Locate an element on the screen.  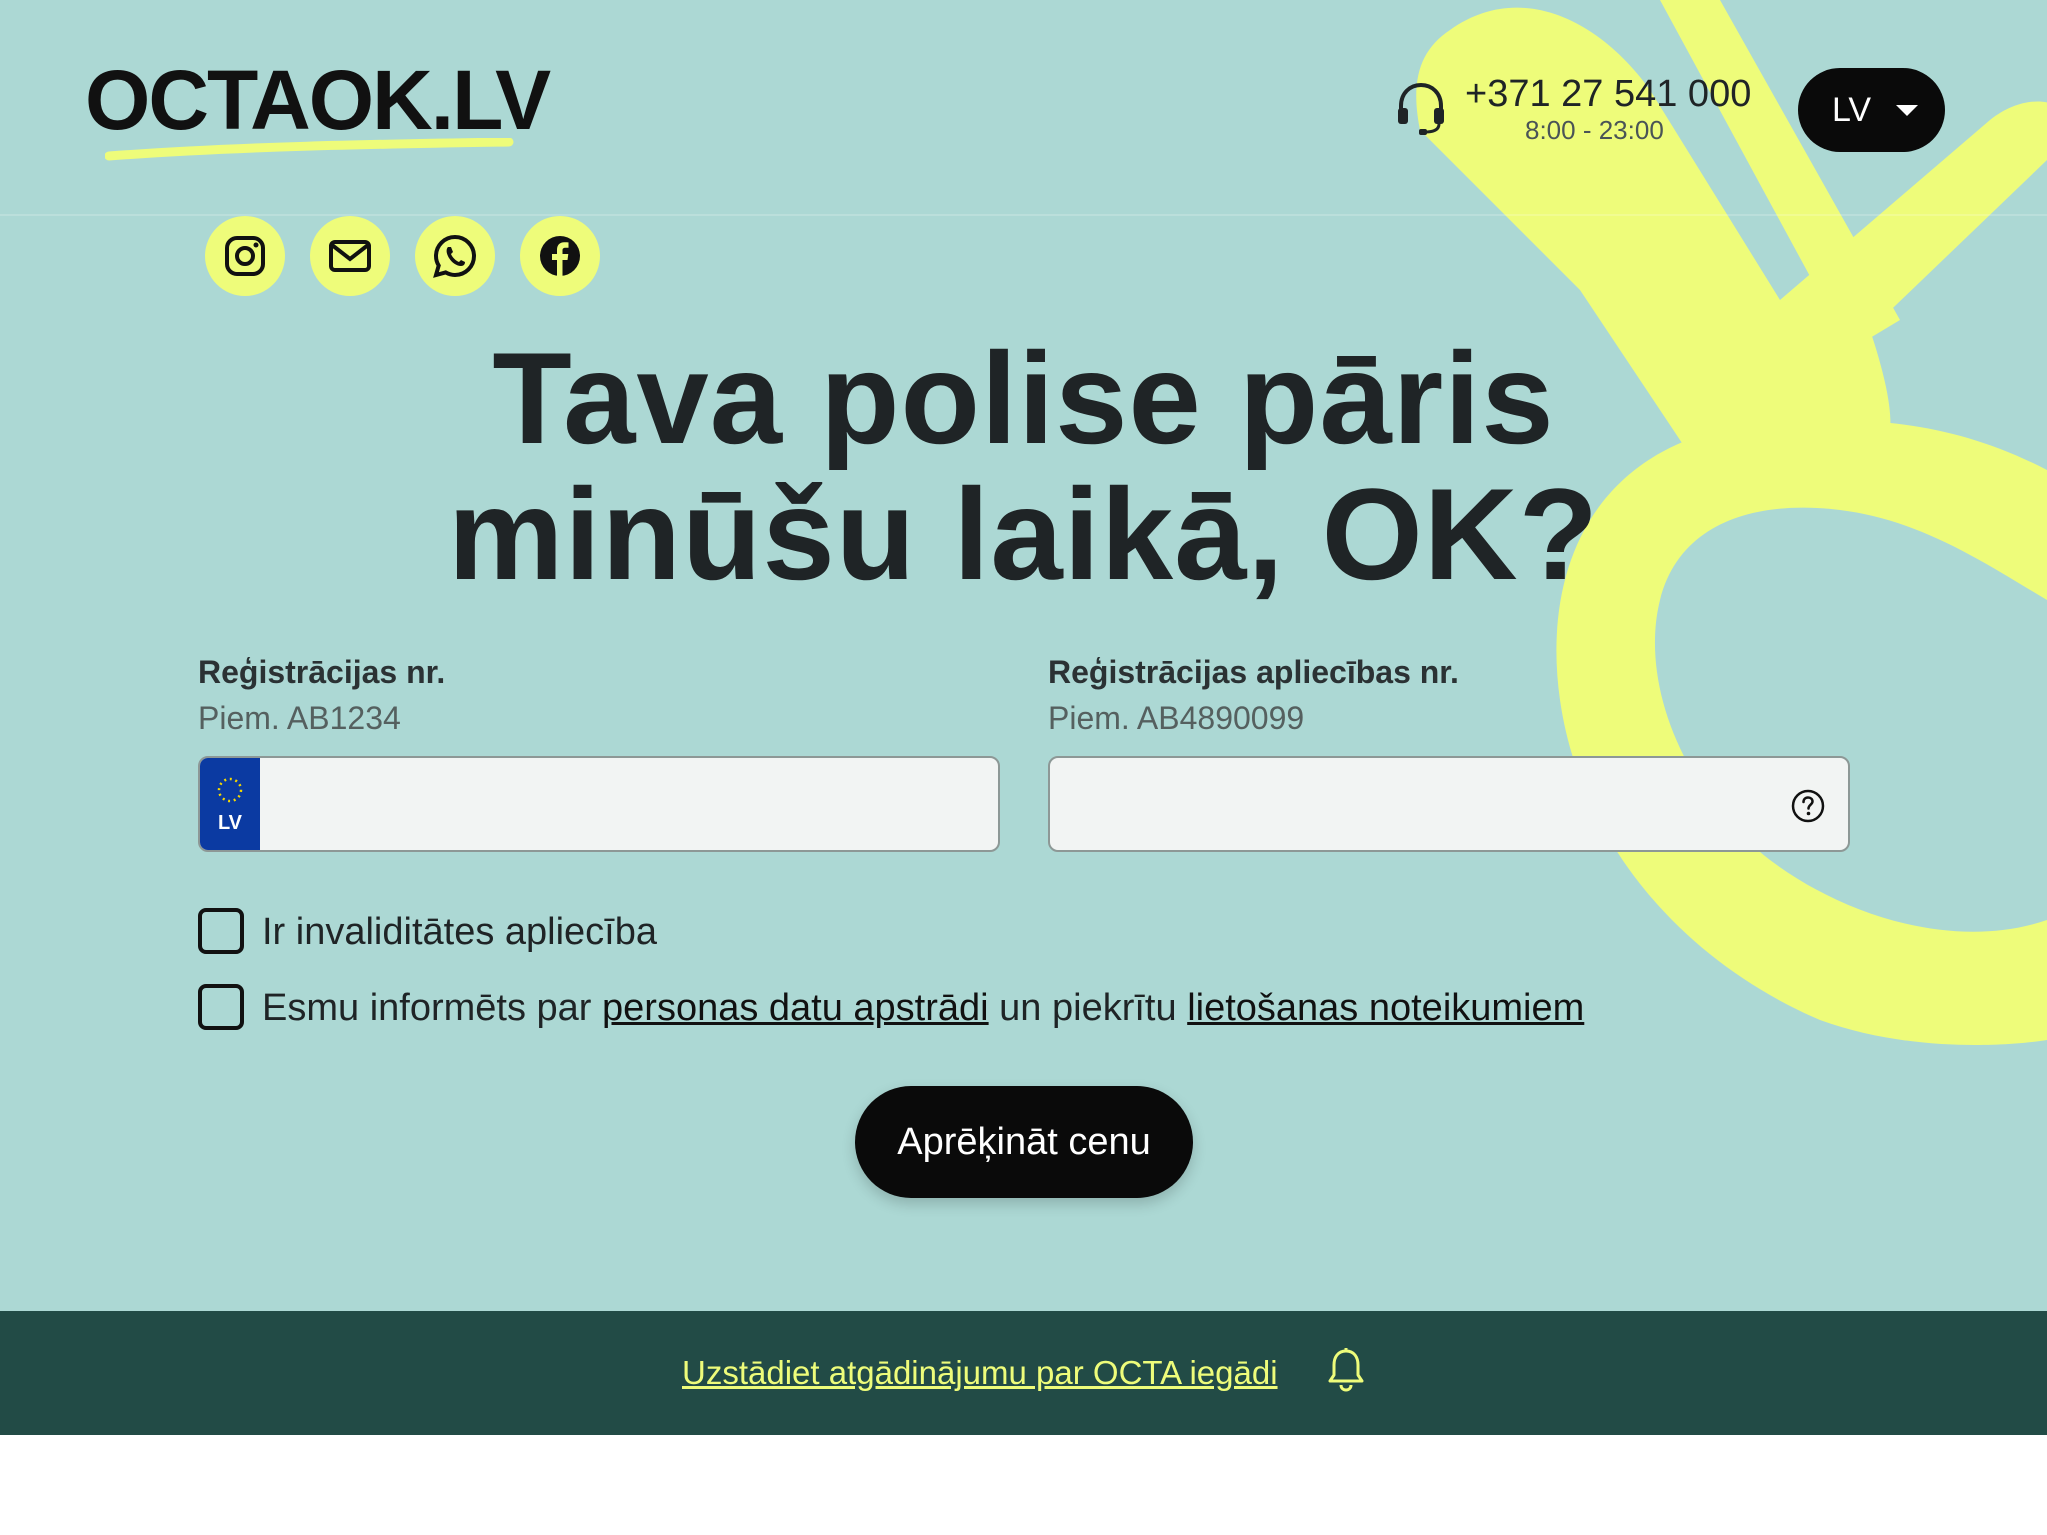
whatsapp-button is located at coordinates (455, 256).